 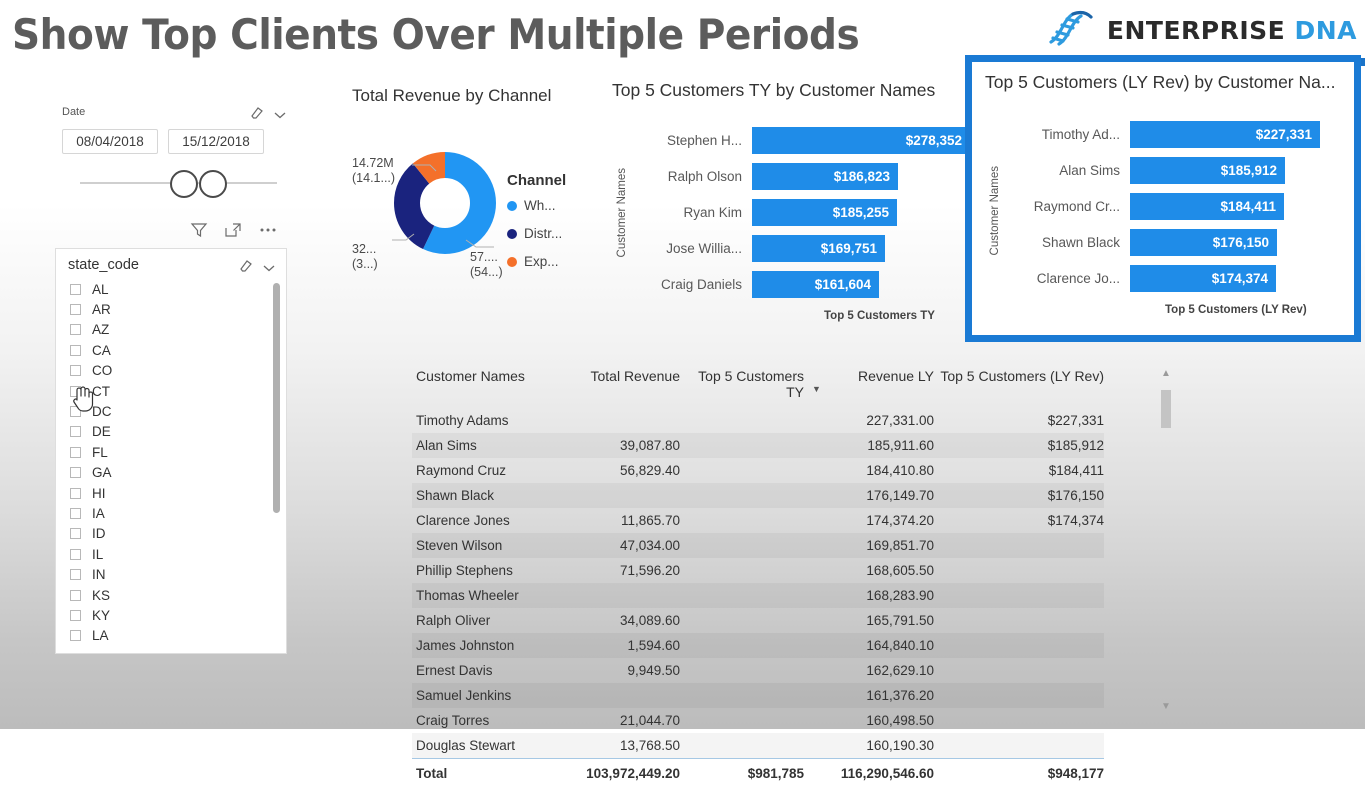 What do you see at coordinates (178, 411) in the screenshot?
I see `state-item-dc: DC` at bounding box center [178, 411].